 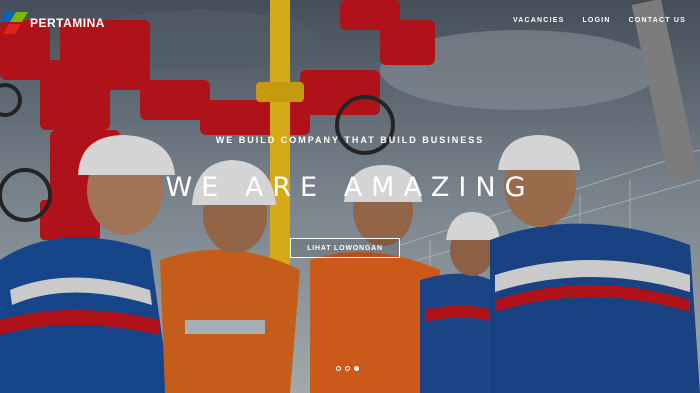 What do you see at coordinates (596, 20) in the screenshot?
I see `nav-login-link: LOGIN` at bounding box center [596, 20].